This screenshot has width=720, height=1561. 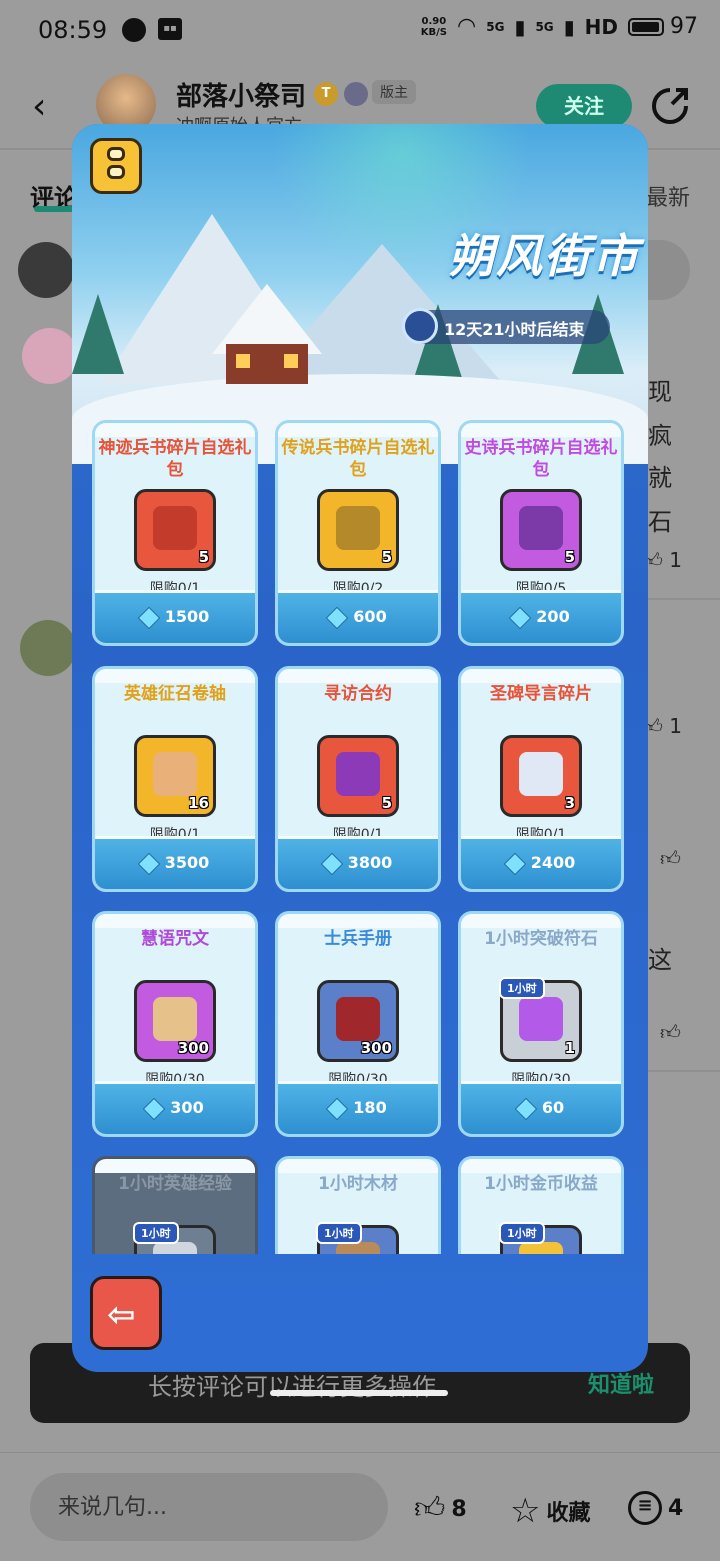 I want to click on comment-text: 就, so click(x=660, y=478).